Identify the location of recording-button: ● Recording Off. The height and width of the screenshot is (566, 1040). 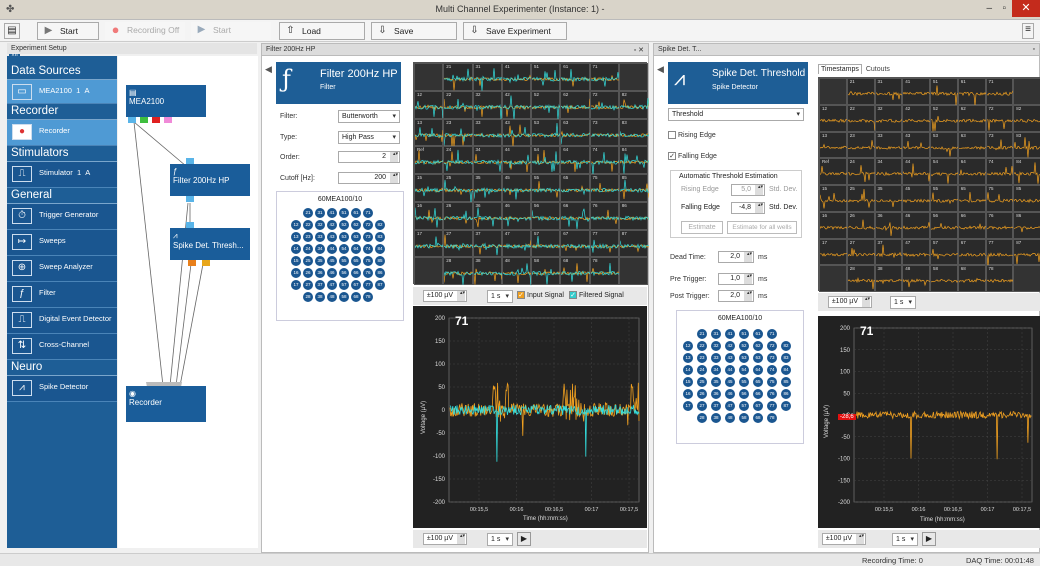
(145, 31).